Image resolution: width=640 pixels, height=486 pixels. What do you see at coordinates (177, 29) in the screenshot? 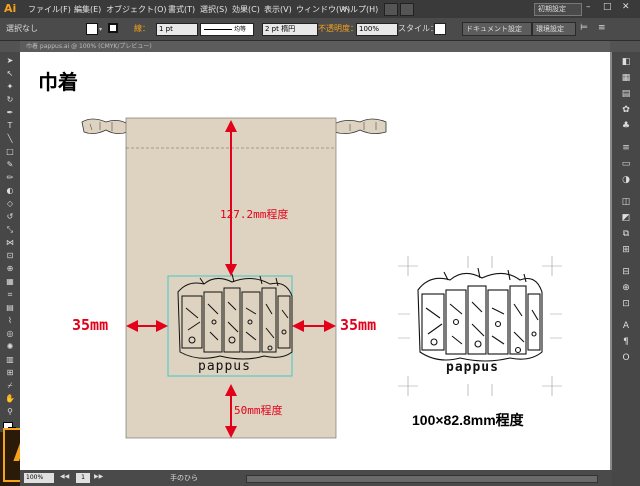
I see `stroke-weight-field: 1 pt` at bounding box center [177, 29].